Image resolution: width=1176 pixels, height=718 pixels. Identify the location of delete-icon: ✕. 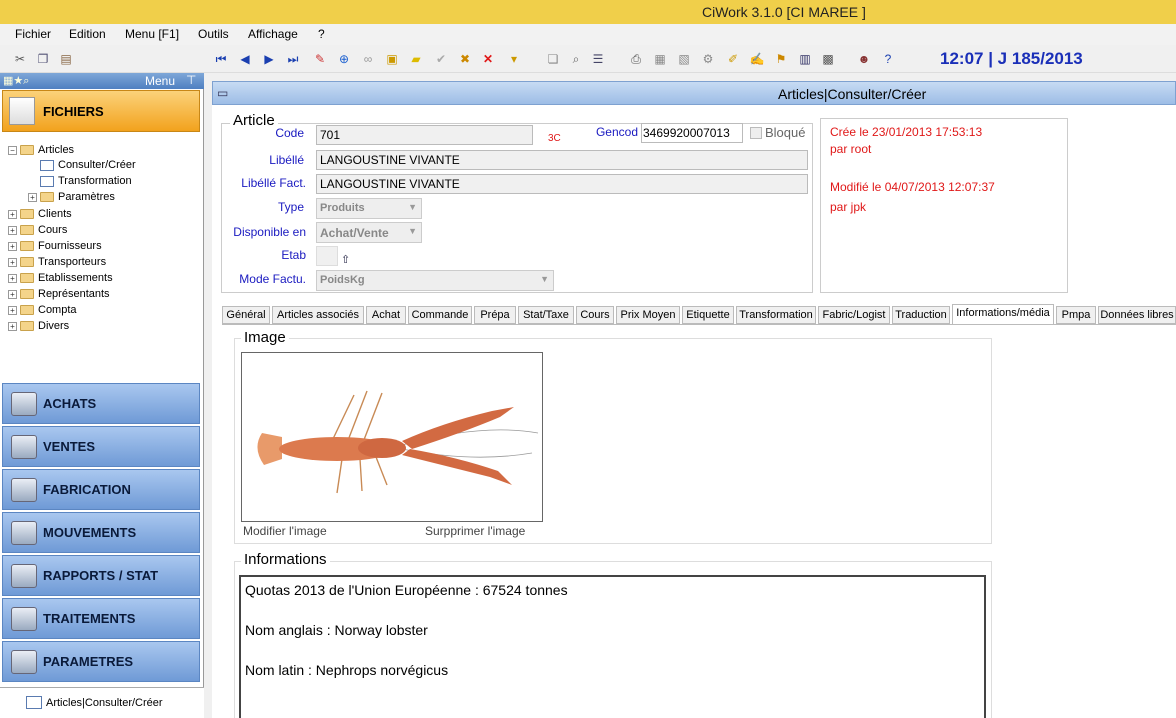
(488, 59).